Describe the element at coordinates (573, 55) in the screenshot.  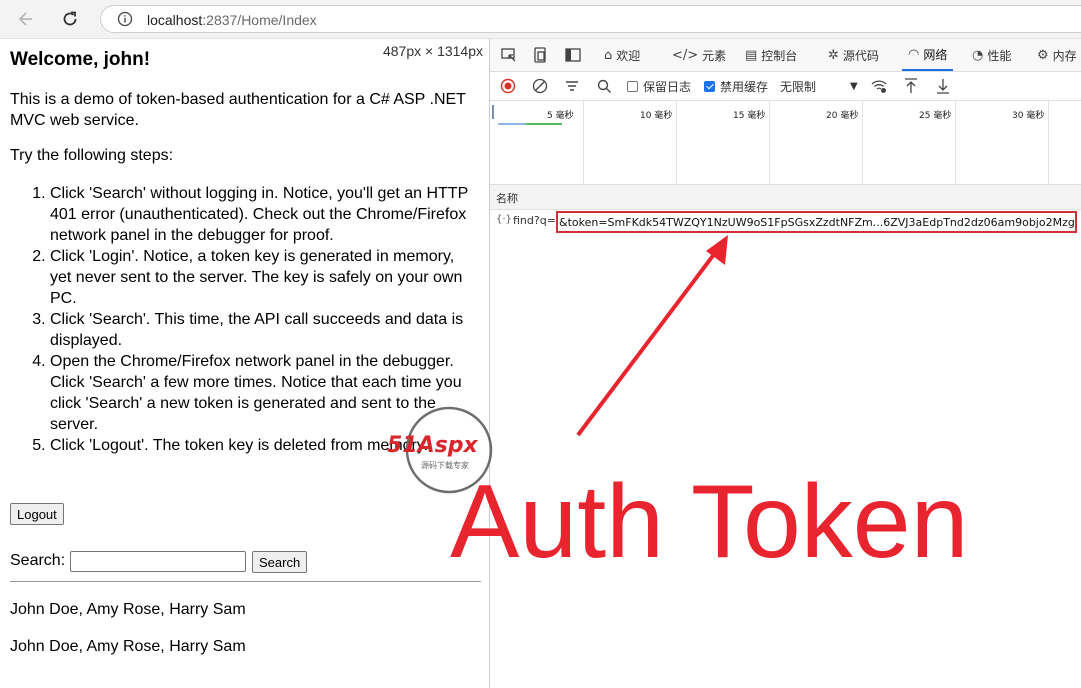
I see `dock-side-icon` at that location.